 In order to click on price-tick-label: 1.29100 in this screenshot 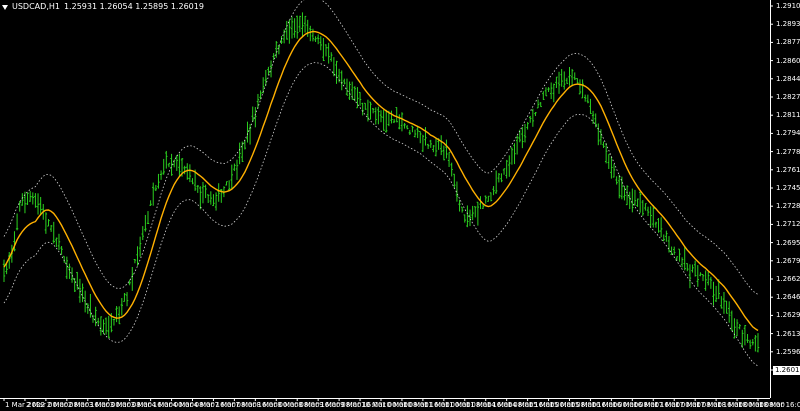, I will do `click(788, 6)`.